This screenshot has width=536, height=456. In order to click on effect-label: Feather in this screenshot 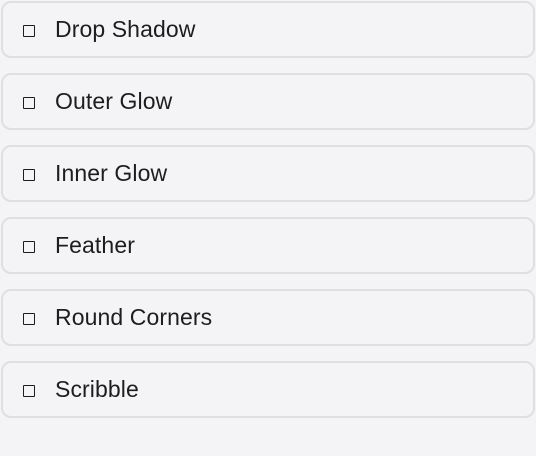, I will do `click(95, 245)`.